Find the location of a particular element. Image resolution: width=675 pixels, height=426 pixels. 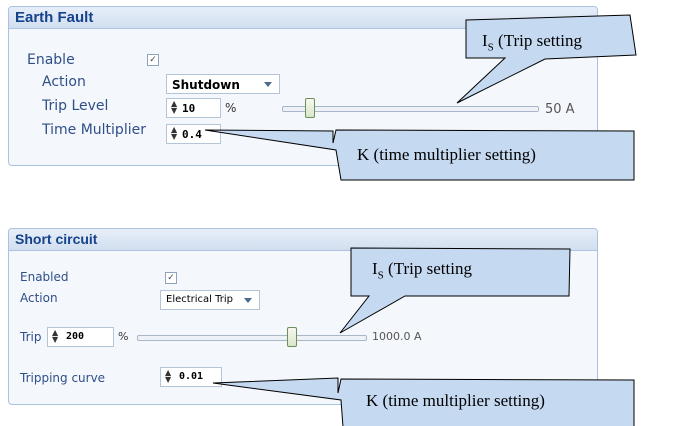

trip-stepper: ▲ ▼ 200 is located at coordinates (80, 337).